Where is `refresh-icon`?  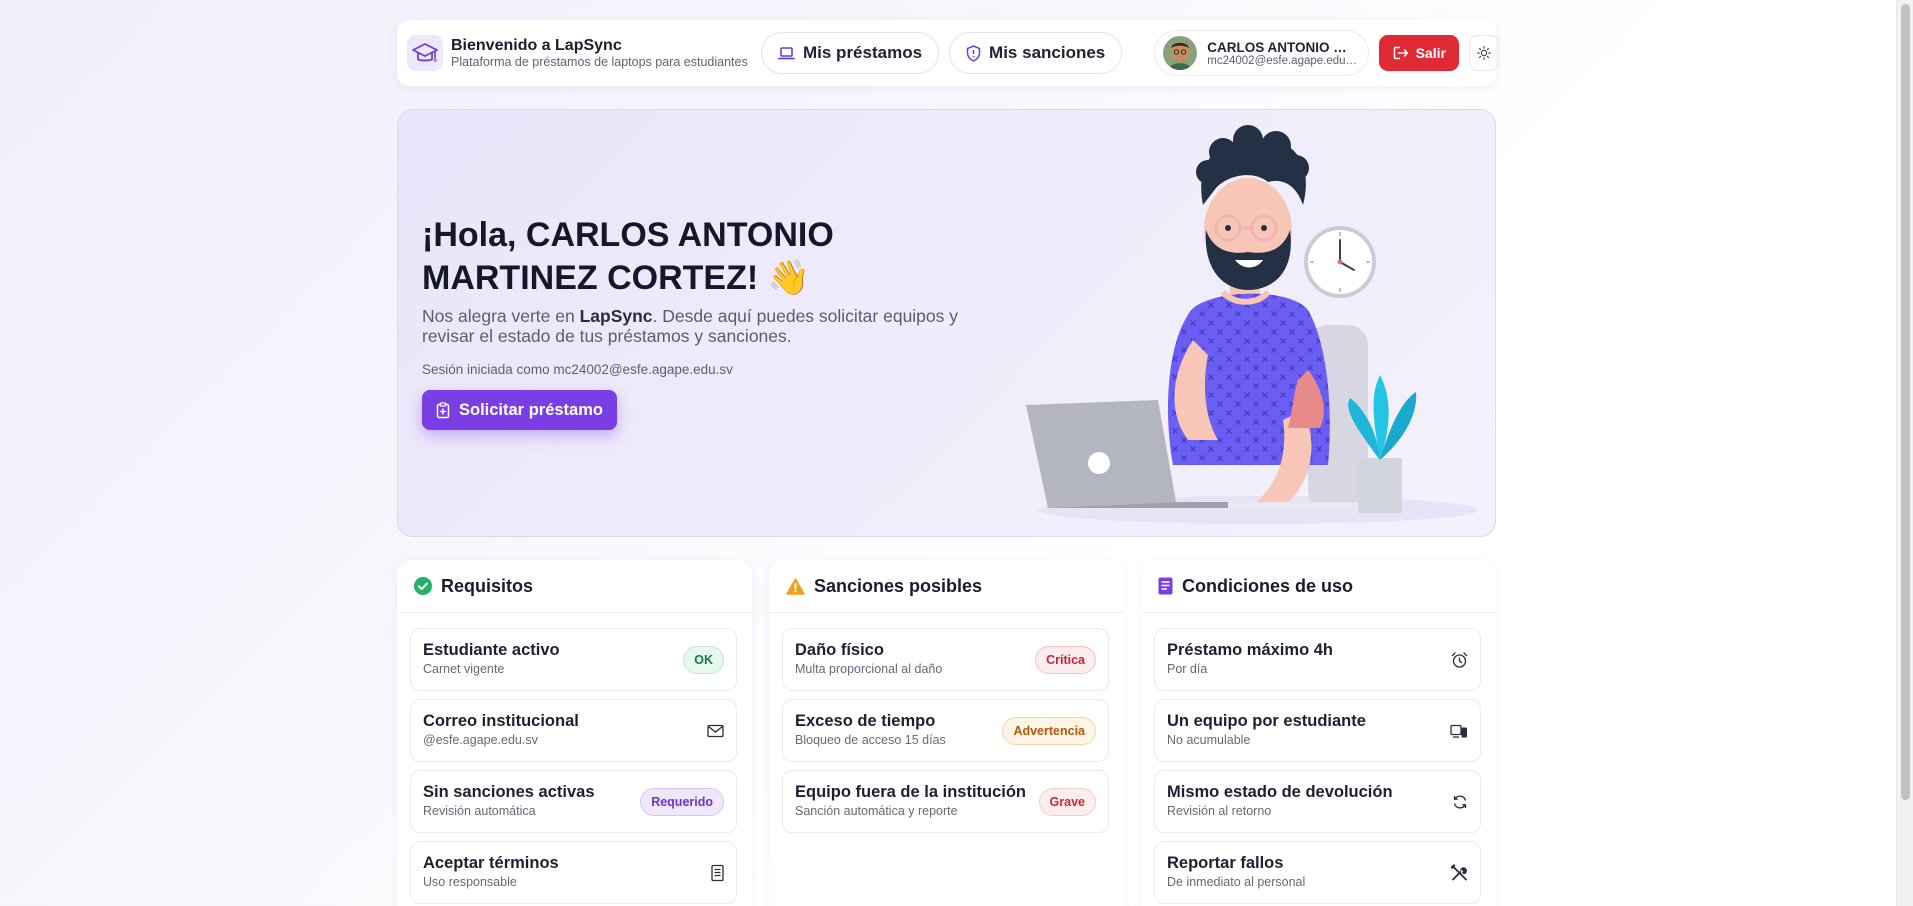 refresh-icon is located at coordinates (1460, 802).